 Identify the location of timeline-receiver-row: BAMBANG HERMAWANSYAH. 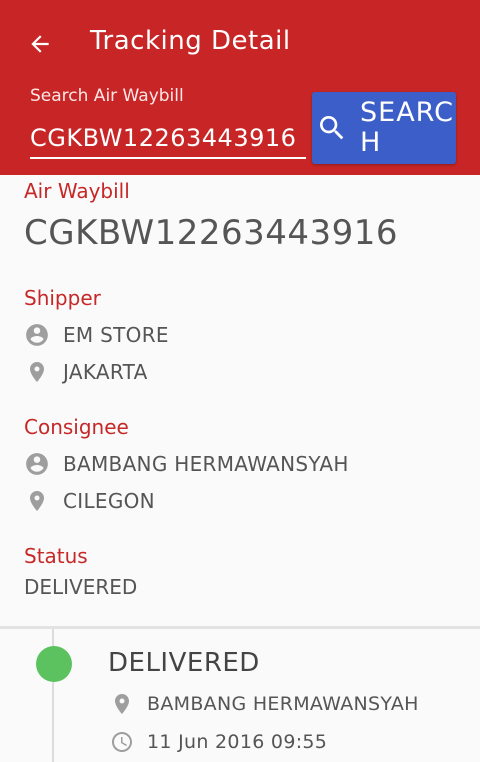
(264, 704).